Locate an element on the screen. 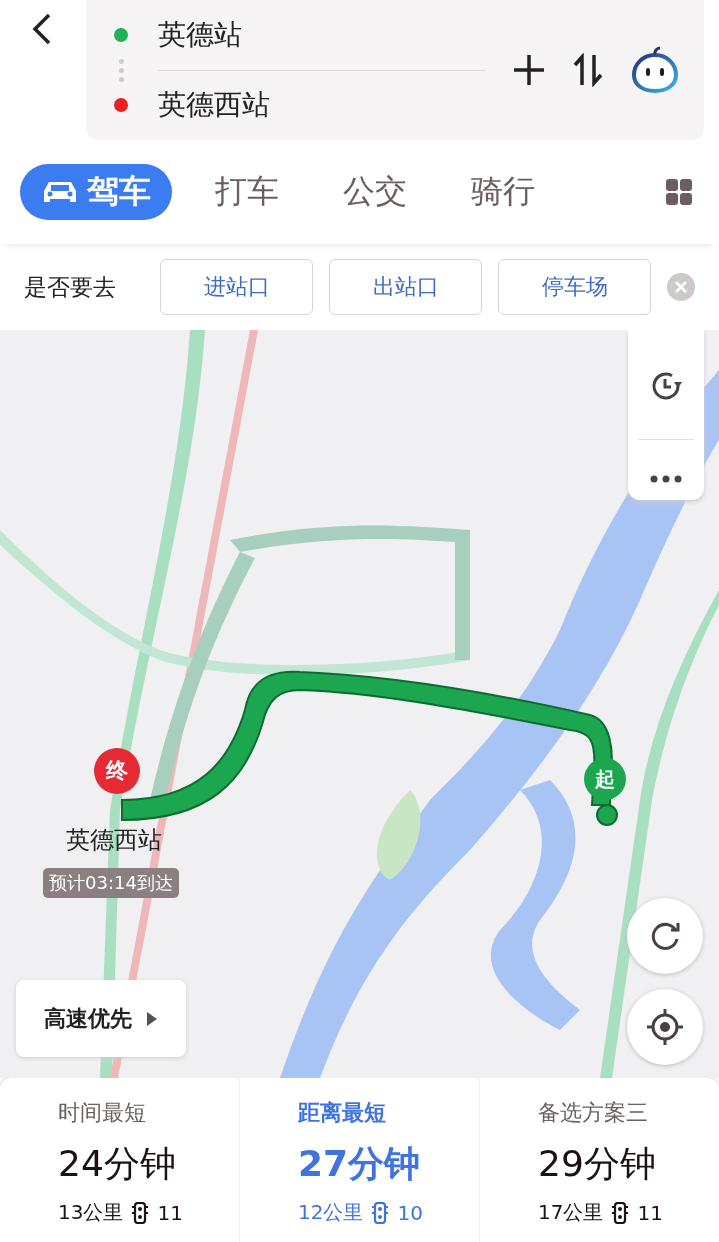  car-icon is located at coordinates (60, 192).